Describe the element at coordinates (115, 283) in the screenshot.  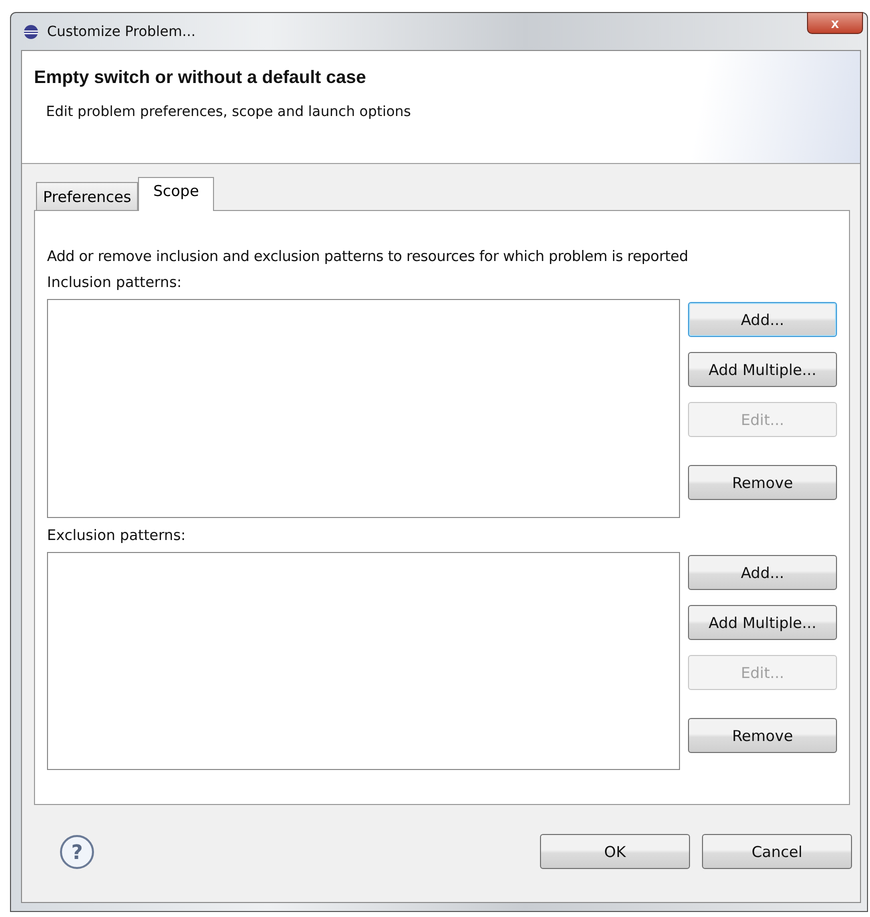
I see `section-label: Inclusion patterns:` at that location.